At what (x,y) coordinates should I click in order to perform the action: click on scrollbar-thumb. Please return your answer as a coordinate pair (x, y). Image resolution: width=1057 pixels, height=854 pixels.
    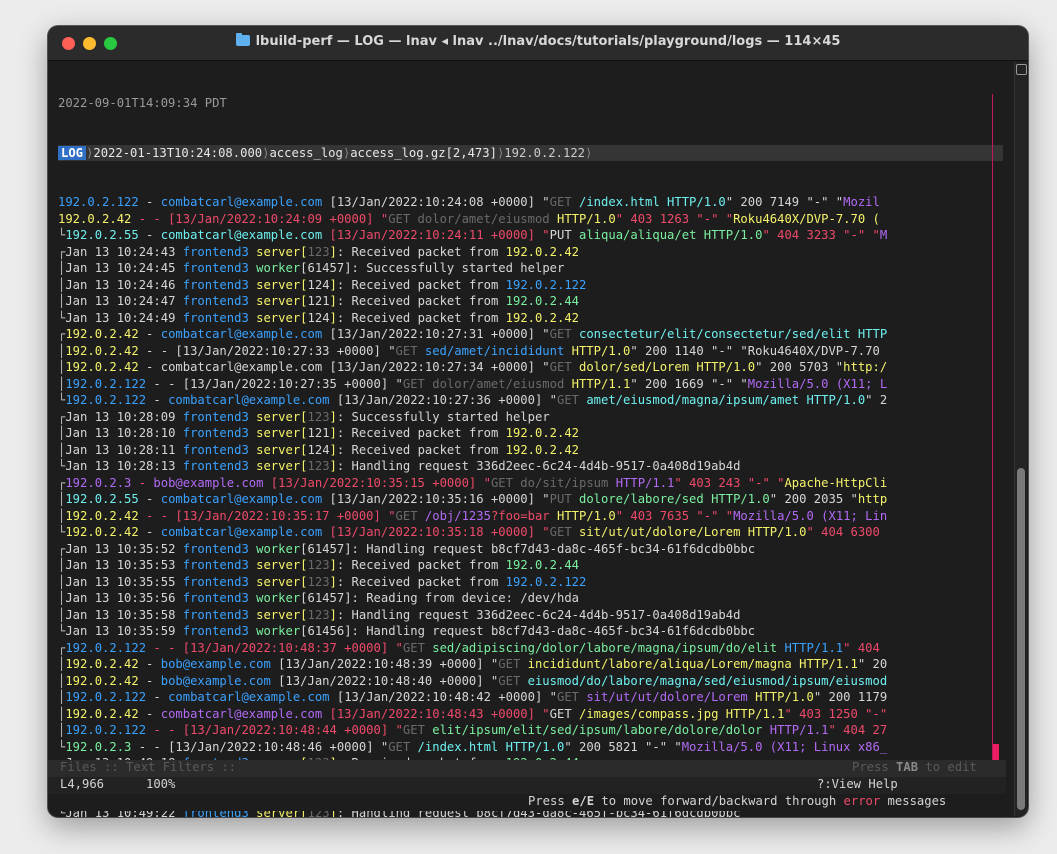
    Looking at the image, I should click on (1021, 639).